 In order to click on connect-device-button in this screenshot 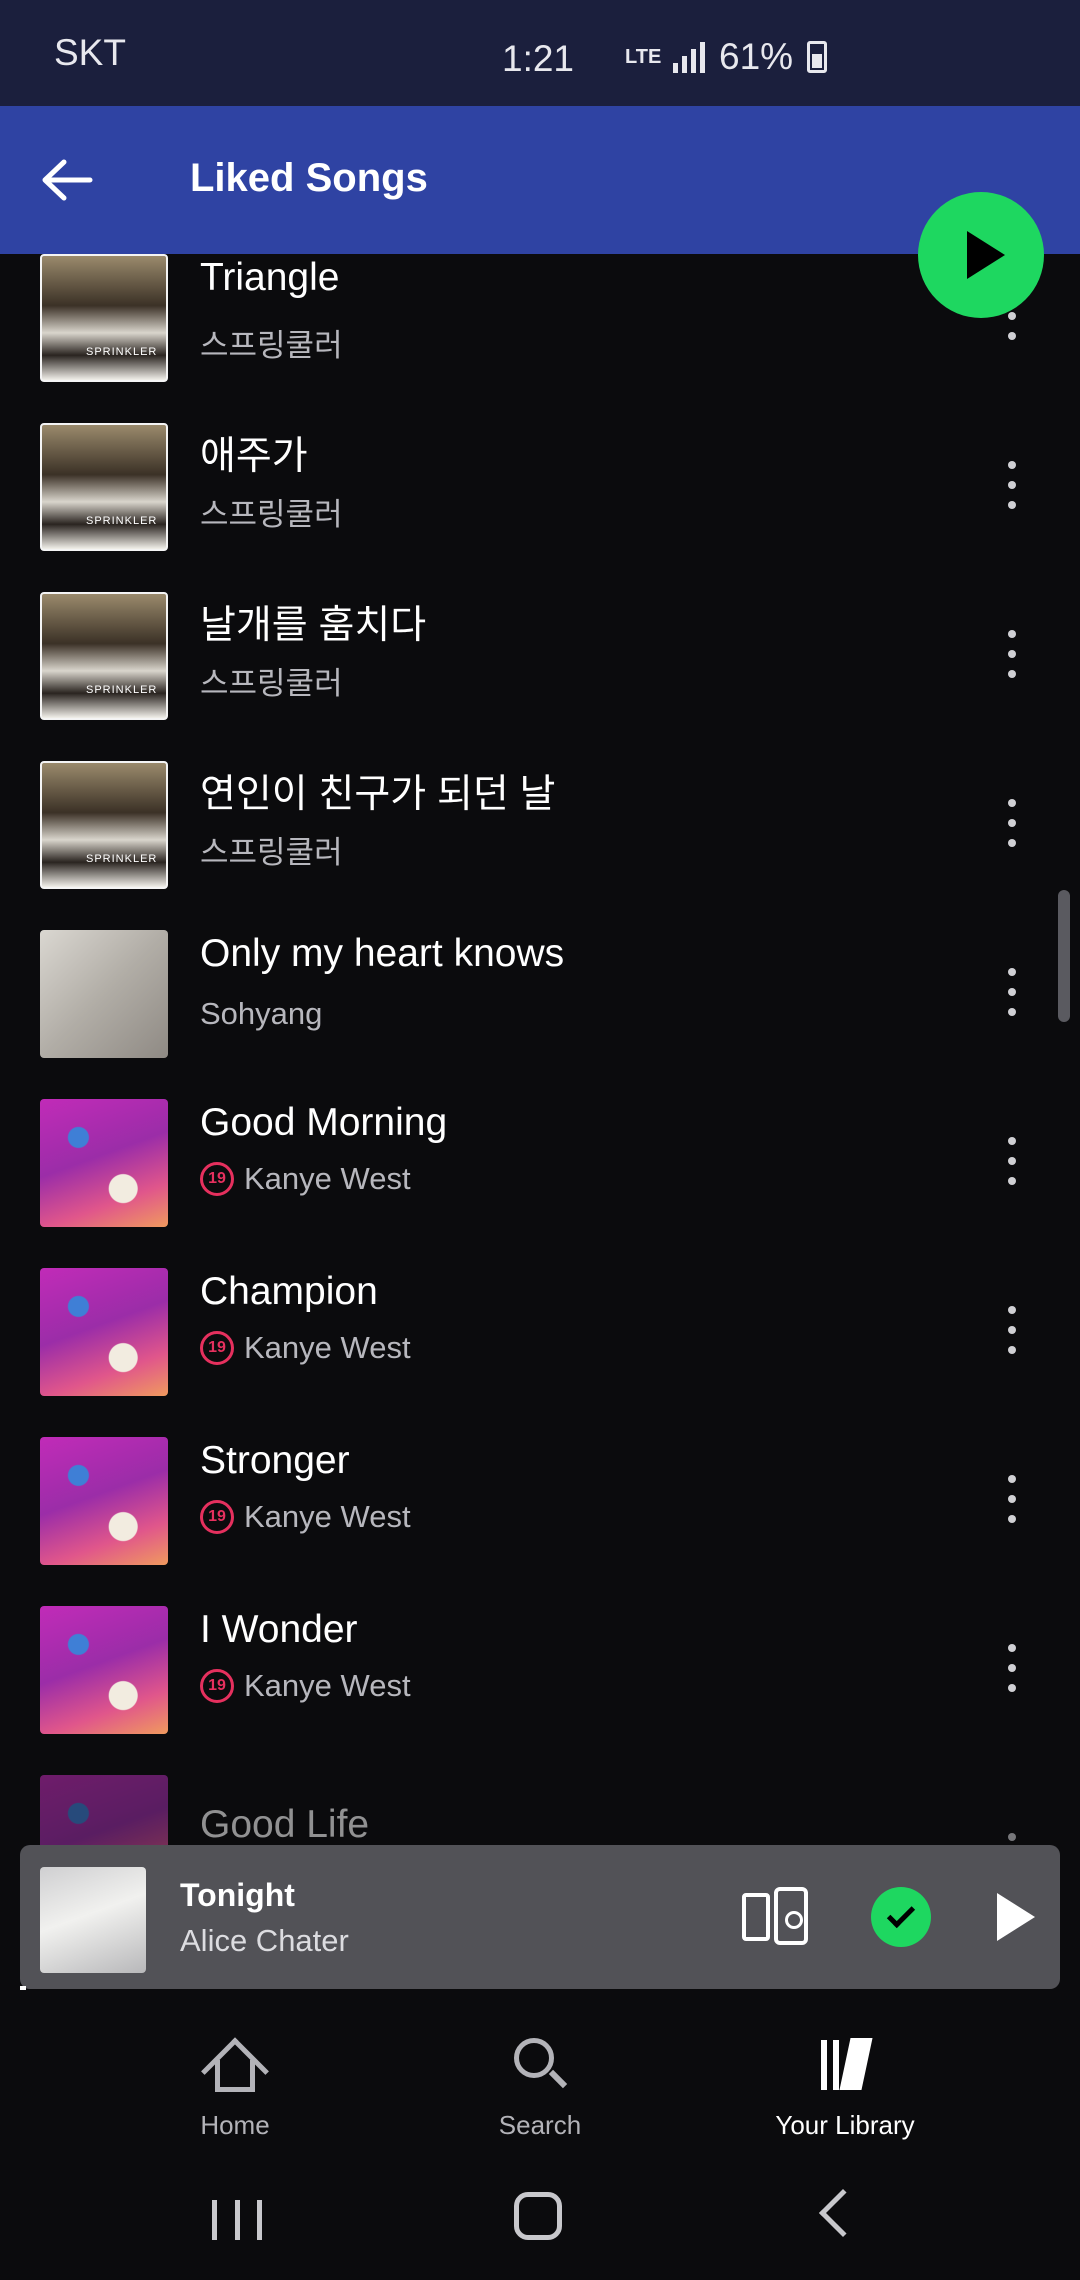, I will do `click(777, 1917)`.